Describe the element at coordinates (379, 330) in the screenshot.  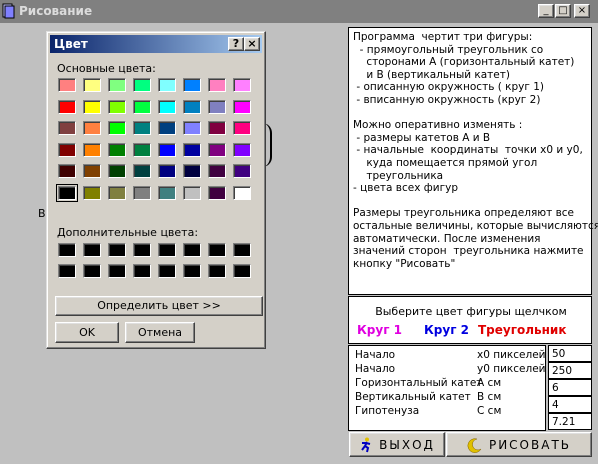
I see `figure-circle1: Круг 1` at that location.